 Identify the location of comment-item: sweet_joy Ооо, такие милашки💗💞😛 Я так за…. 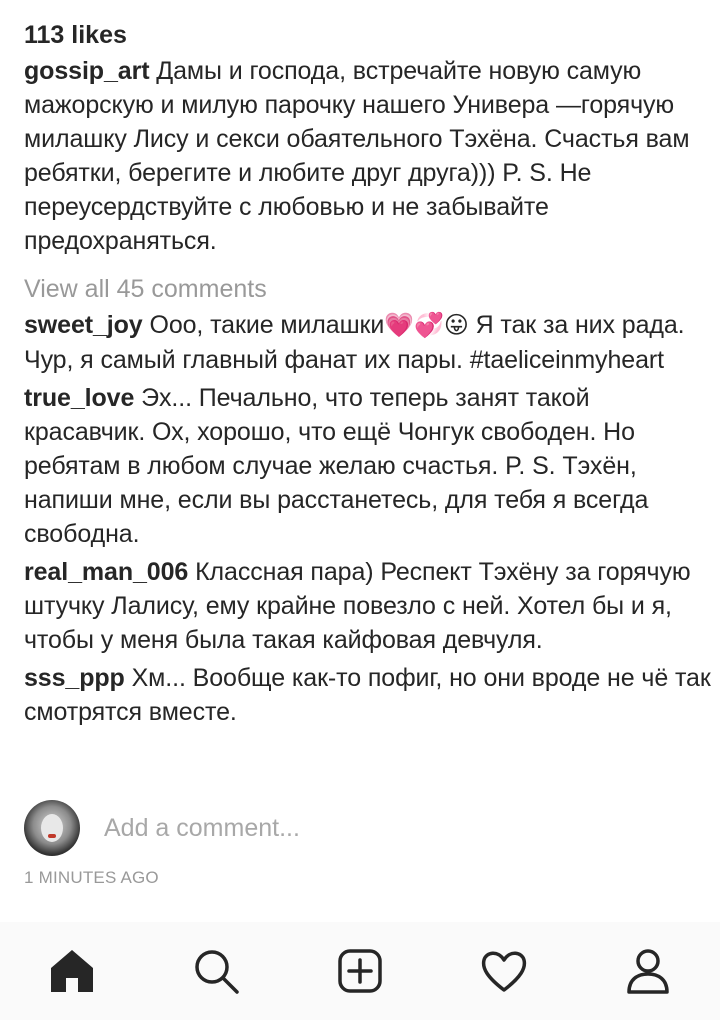
(369, 342).